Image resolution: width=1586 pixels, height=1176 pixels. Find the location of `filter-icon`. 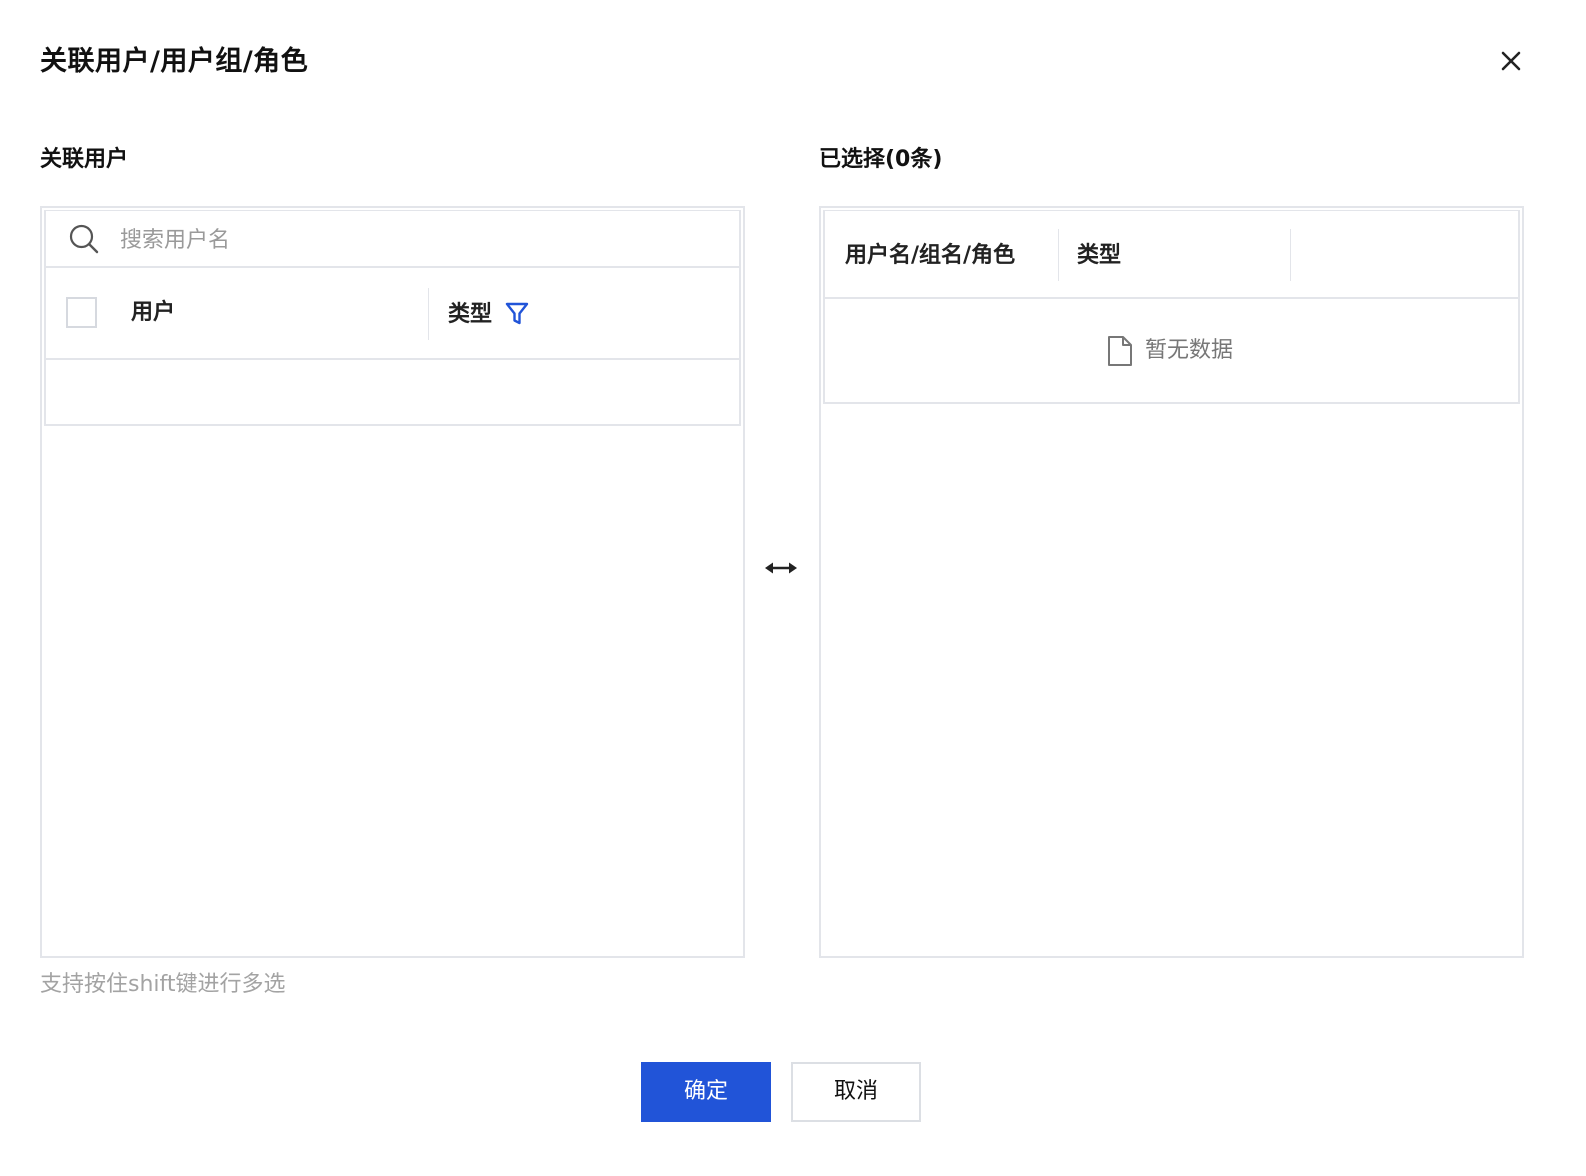

filter-icon is located at coordinates (517, 314).